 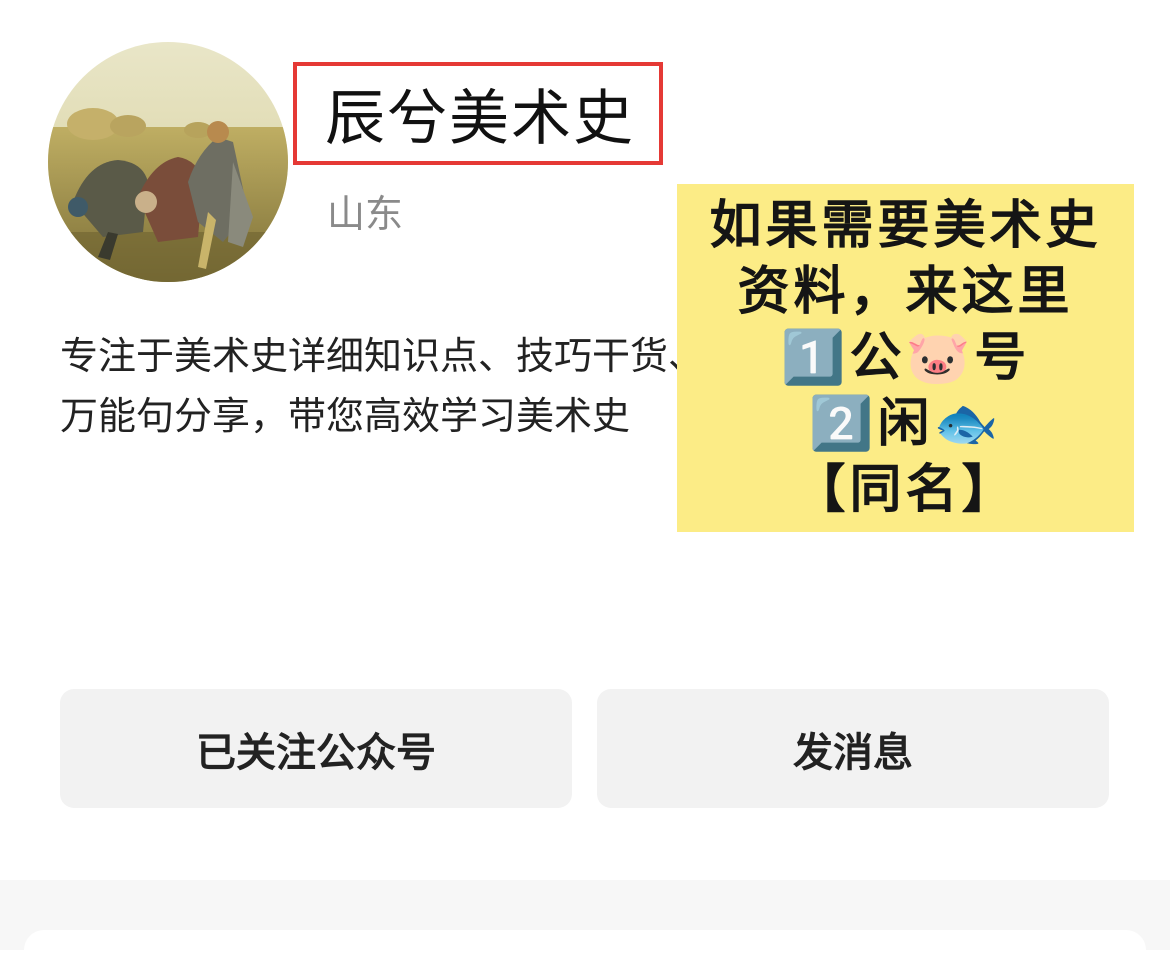 What do you see at coordinates (853, 752) in the screenshot?
I see `send-message-label: 发消息` at bounding box center [853, 752].